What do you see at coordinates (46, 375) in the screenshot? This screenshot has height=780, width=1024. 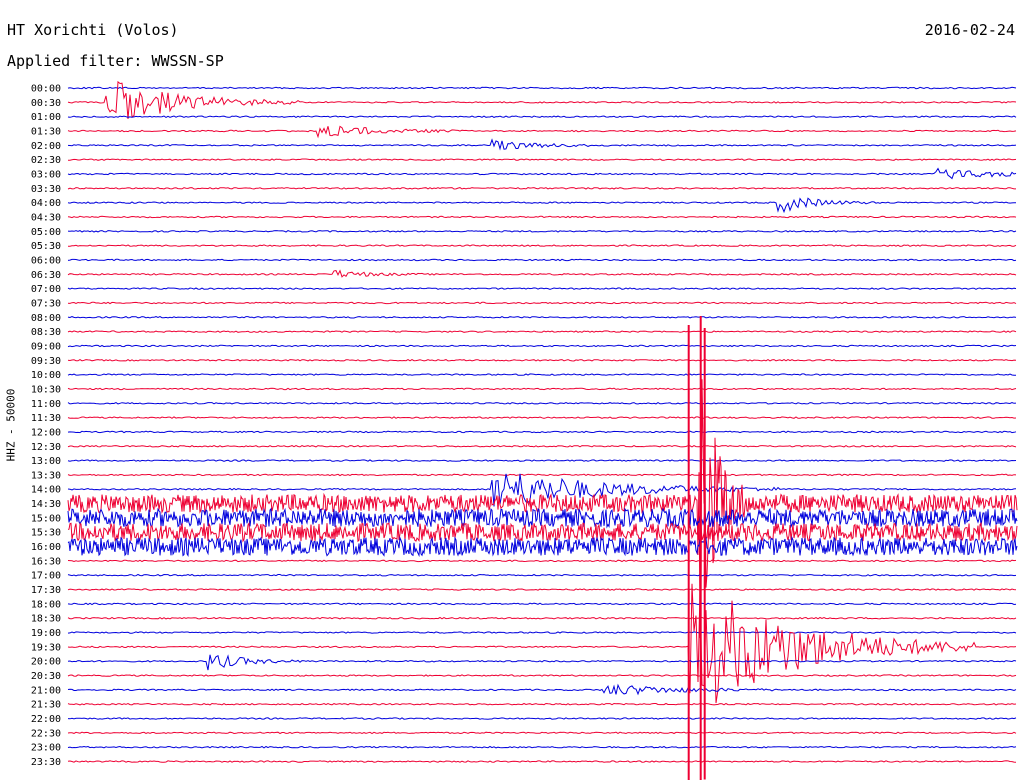 I see `time-label: 10:00` at bounding box center [46, 375].